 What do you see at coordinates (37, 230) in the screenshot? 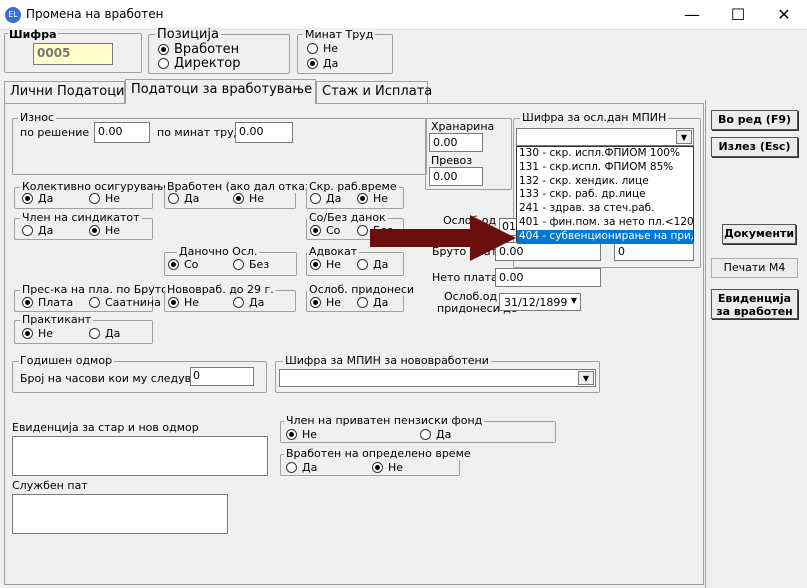
I see `clen-sindikat-da-radio: Да` at bounding box center [37, 230].